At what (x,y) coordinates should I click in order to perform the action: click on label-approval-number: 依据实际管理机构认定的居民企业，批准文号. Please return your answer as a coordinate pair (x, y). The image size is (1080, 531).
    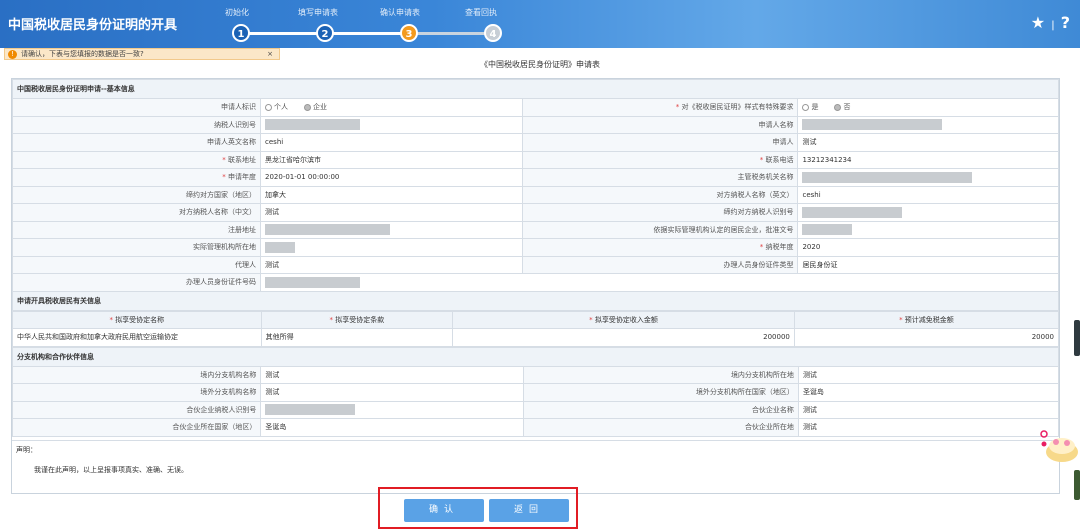
    Looking at the image, I should click on (660, 229).